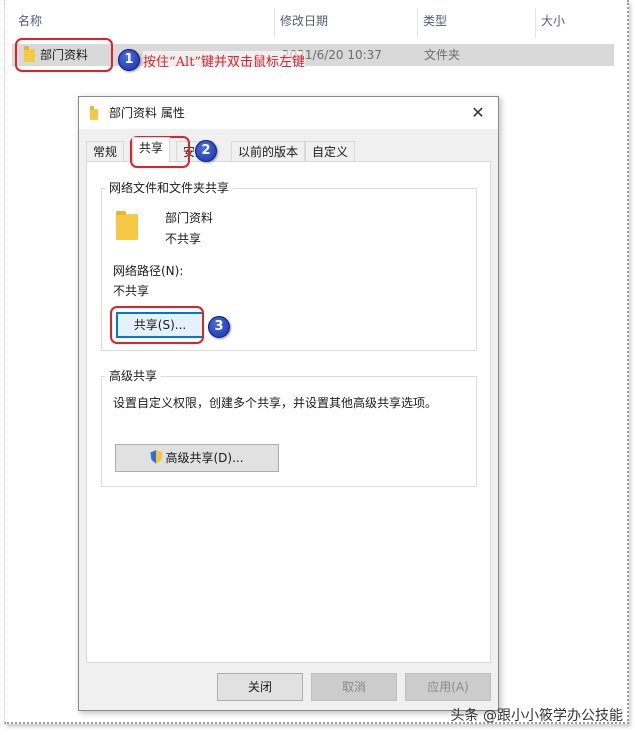  What do you see at coordinates (27, 21) in the screenshot?
I see `column-name: 名称` at bounding box center [27, 21].